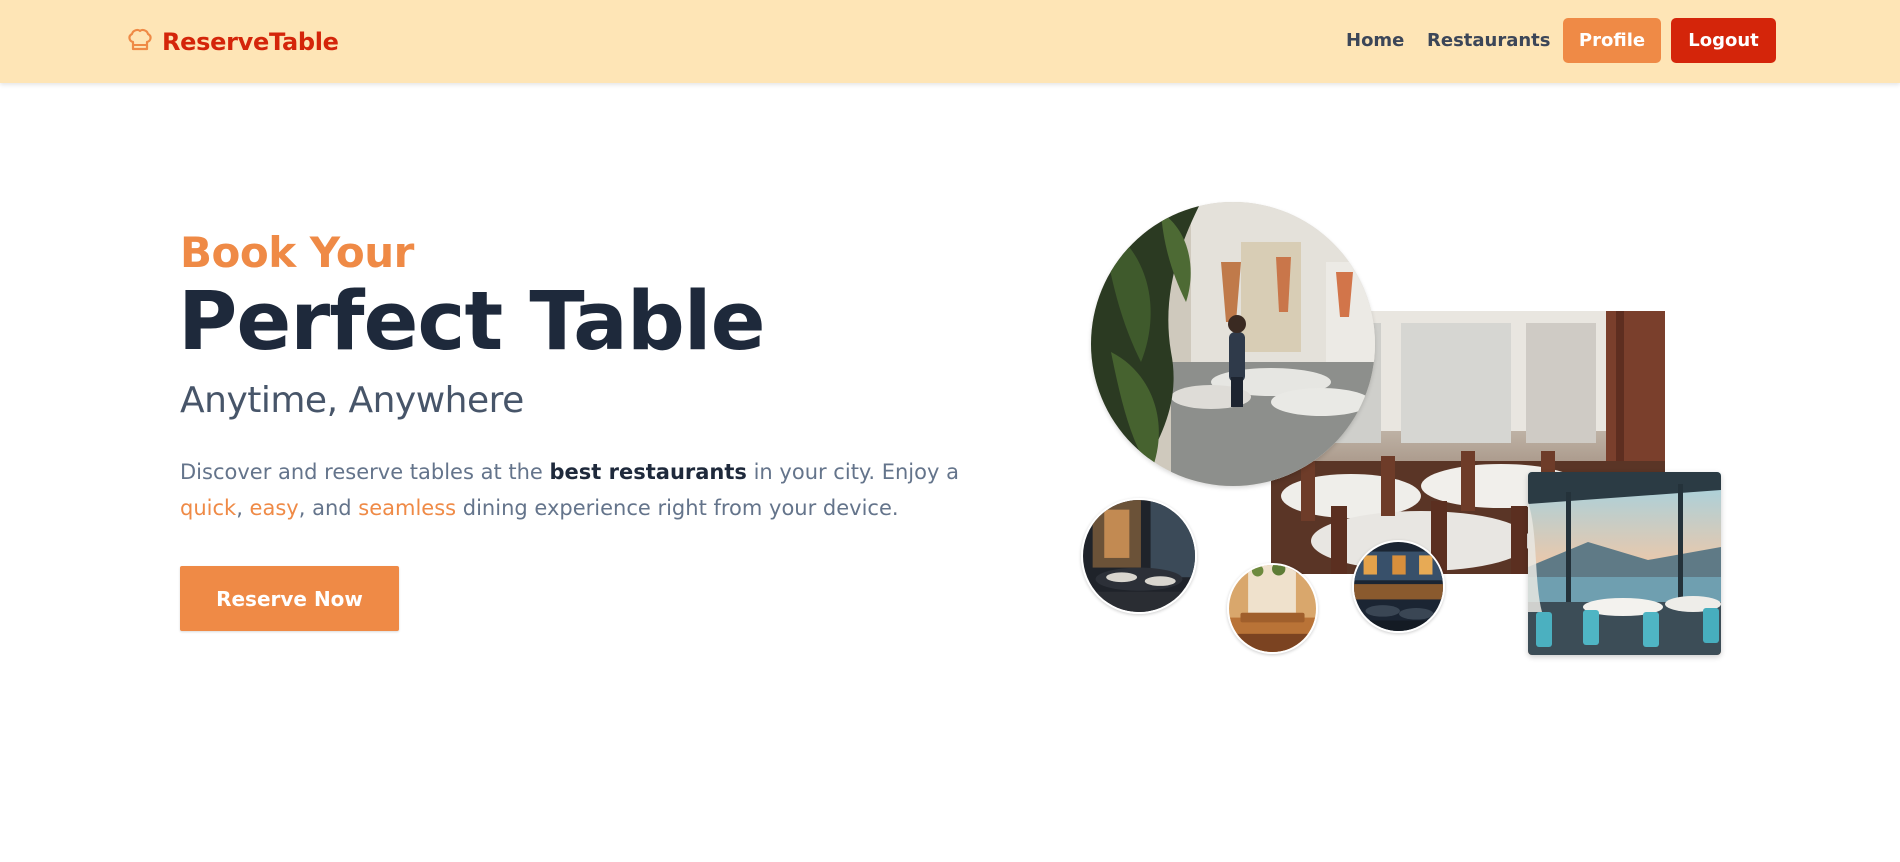  I want to click on profile-button: Profile, so click(1612, 40).